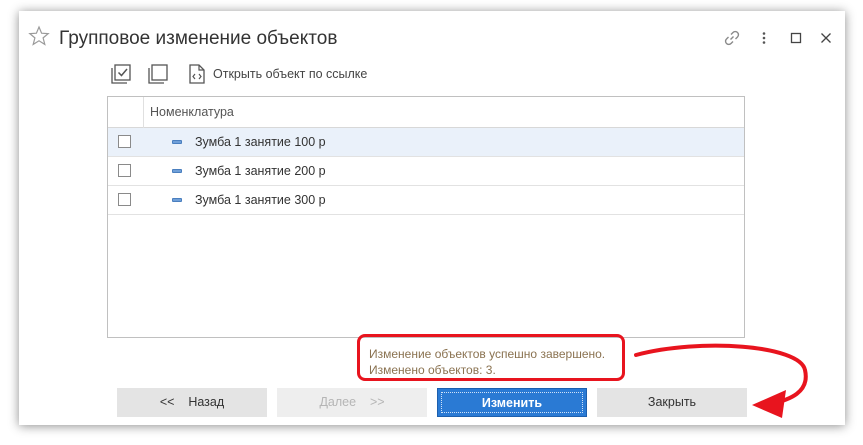 Image resolution: width=863 pixels, height=445 pixels. Describe the element at coordinates (198, 38) in the screenshot. I see `window-title: Групповое изменение объектов` at that location.